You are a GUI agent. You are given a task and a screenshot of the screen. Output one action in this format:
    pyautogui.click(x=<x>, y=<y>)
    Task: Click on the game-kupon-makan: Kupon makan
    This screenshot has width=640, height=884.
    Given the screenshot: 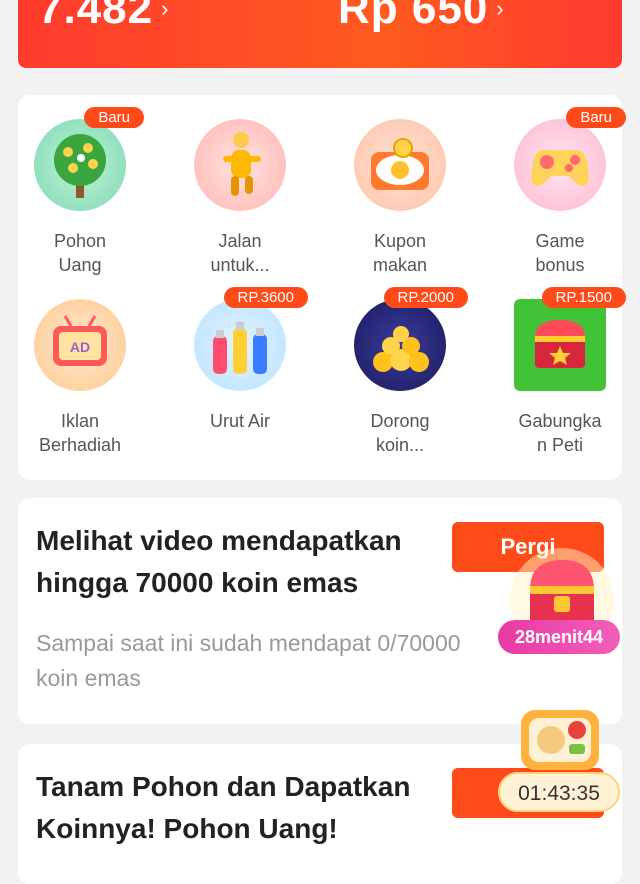 What is the action you would take?
    pyautogui.click(x=400, y=198)
    